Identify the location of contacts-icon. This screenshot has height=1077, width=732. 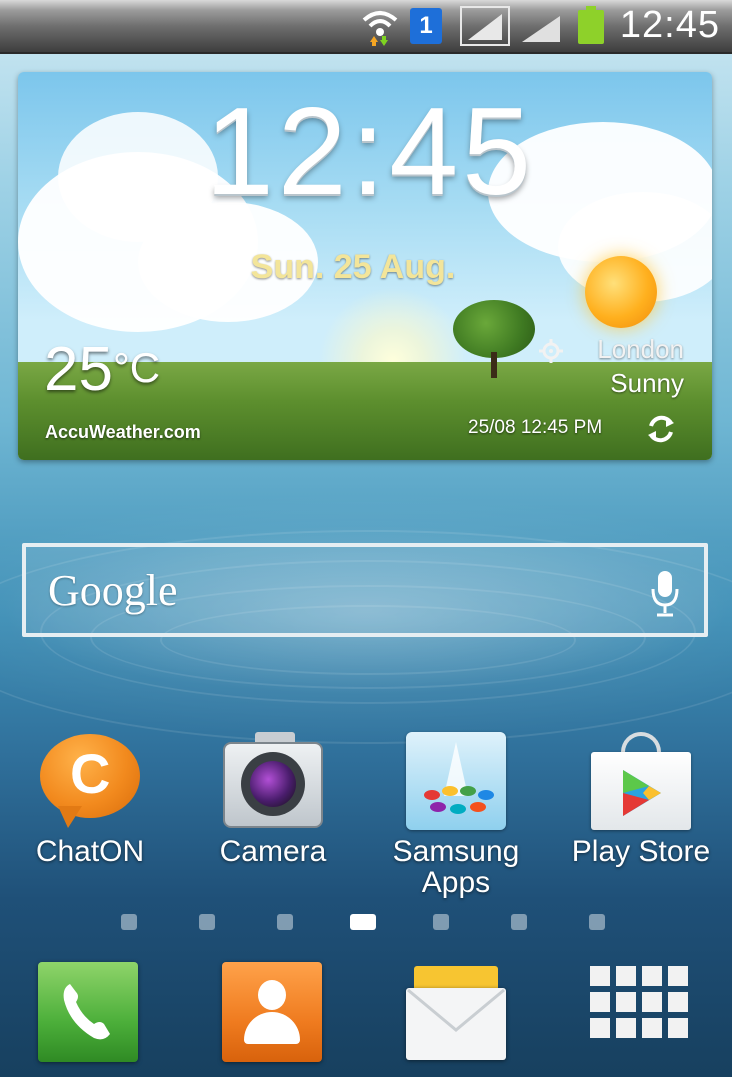
(272, 1012).